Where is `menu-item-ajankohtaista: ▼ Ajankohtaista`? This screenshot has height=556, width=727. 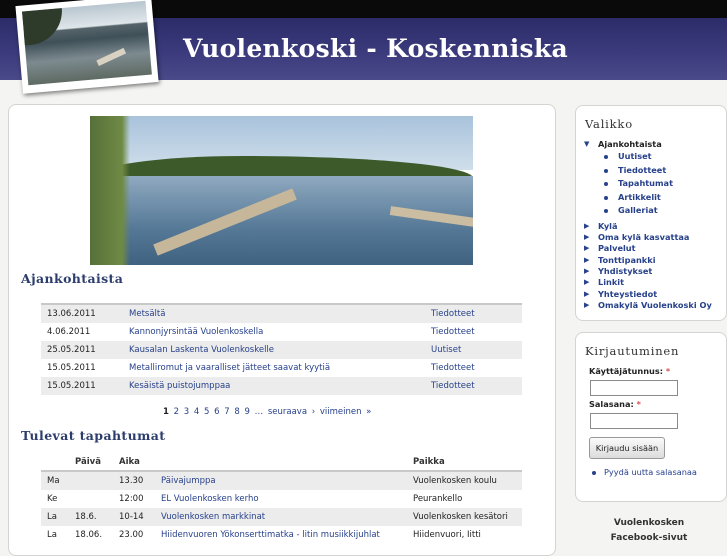 menu-item-ajankohtaista: ▼ Ajankohtaista is located at coordinates (648, 144).